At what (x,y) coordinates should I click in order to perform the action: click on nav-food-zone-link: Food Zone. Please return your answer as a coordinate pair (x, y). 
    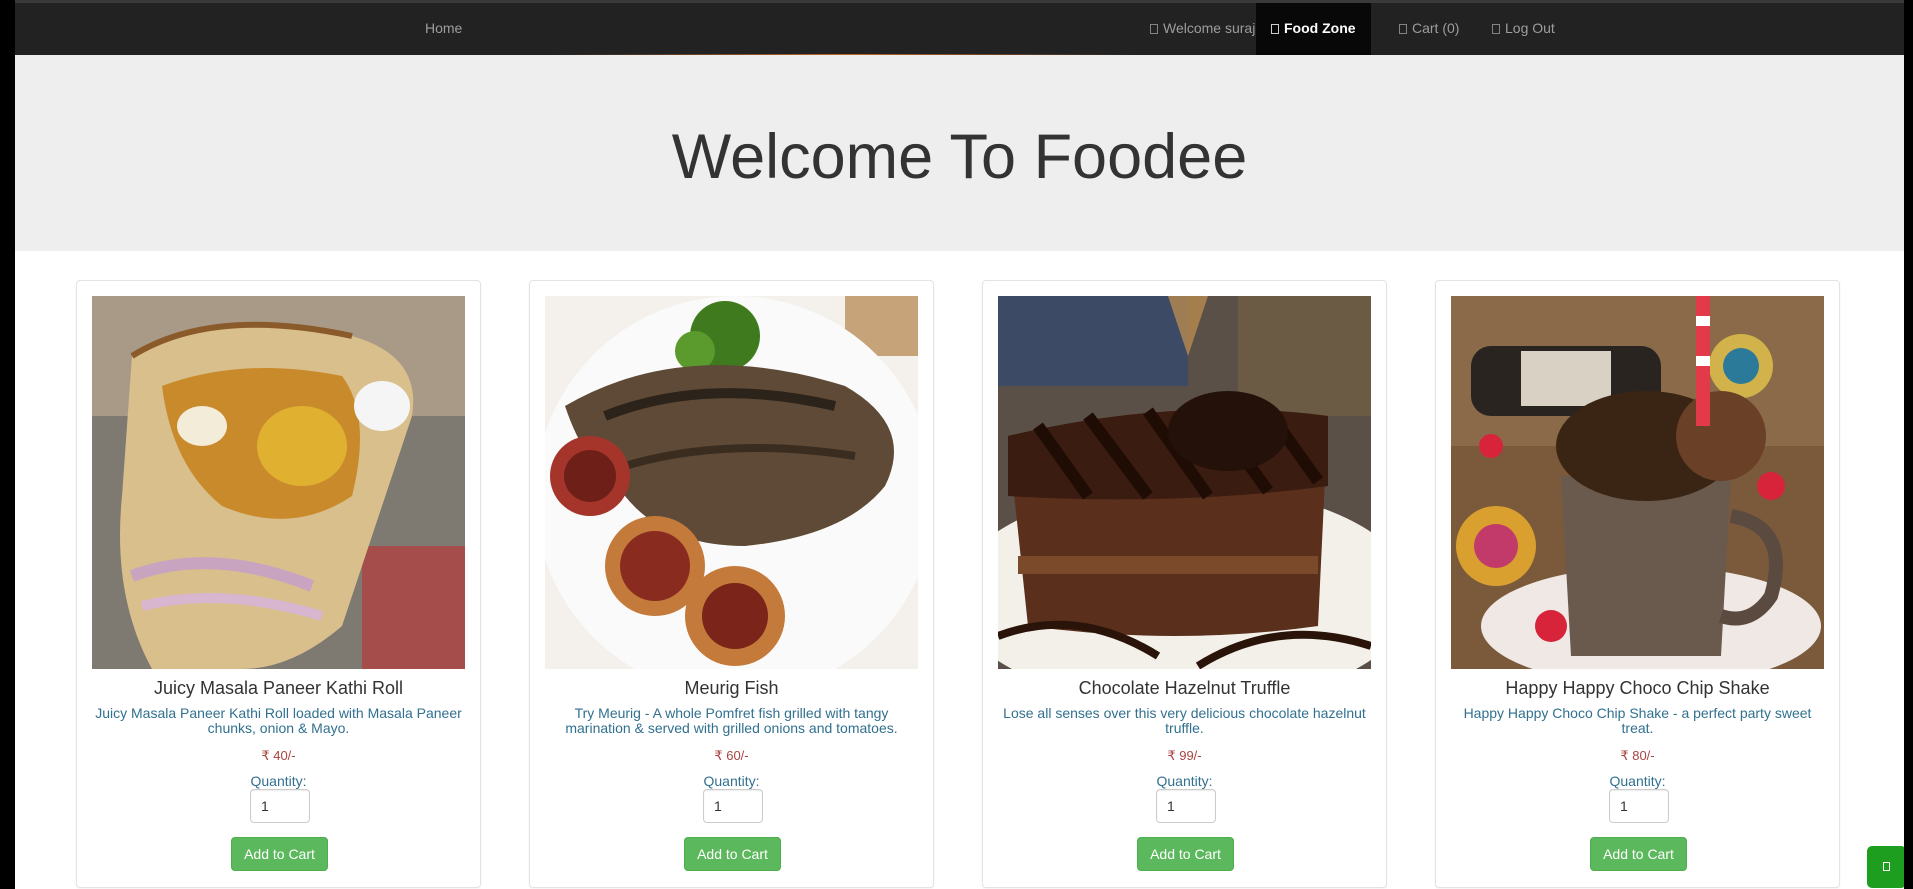
    Looking at the image, I should click on (1313, 29).